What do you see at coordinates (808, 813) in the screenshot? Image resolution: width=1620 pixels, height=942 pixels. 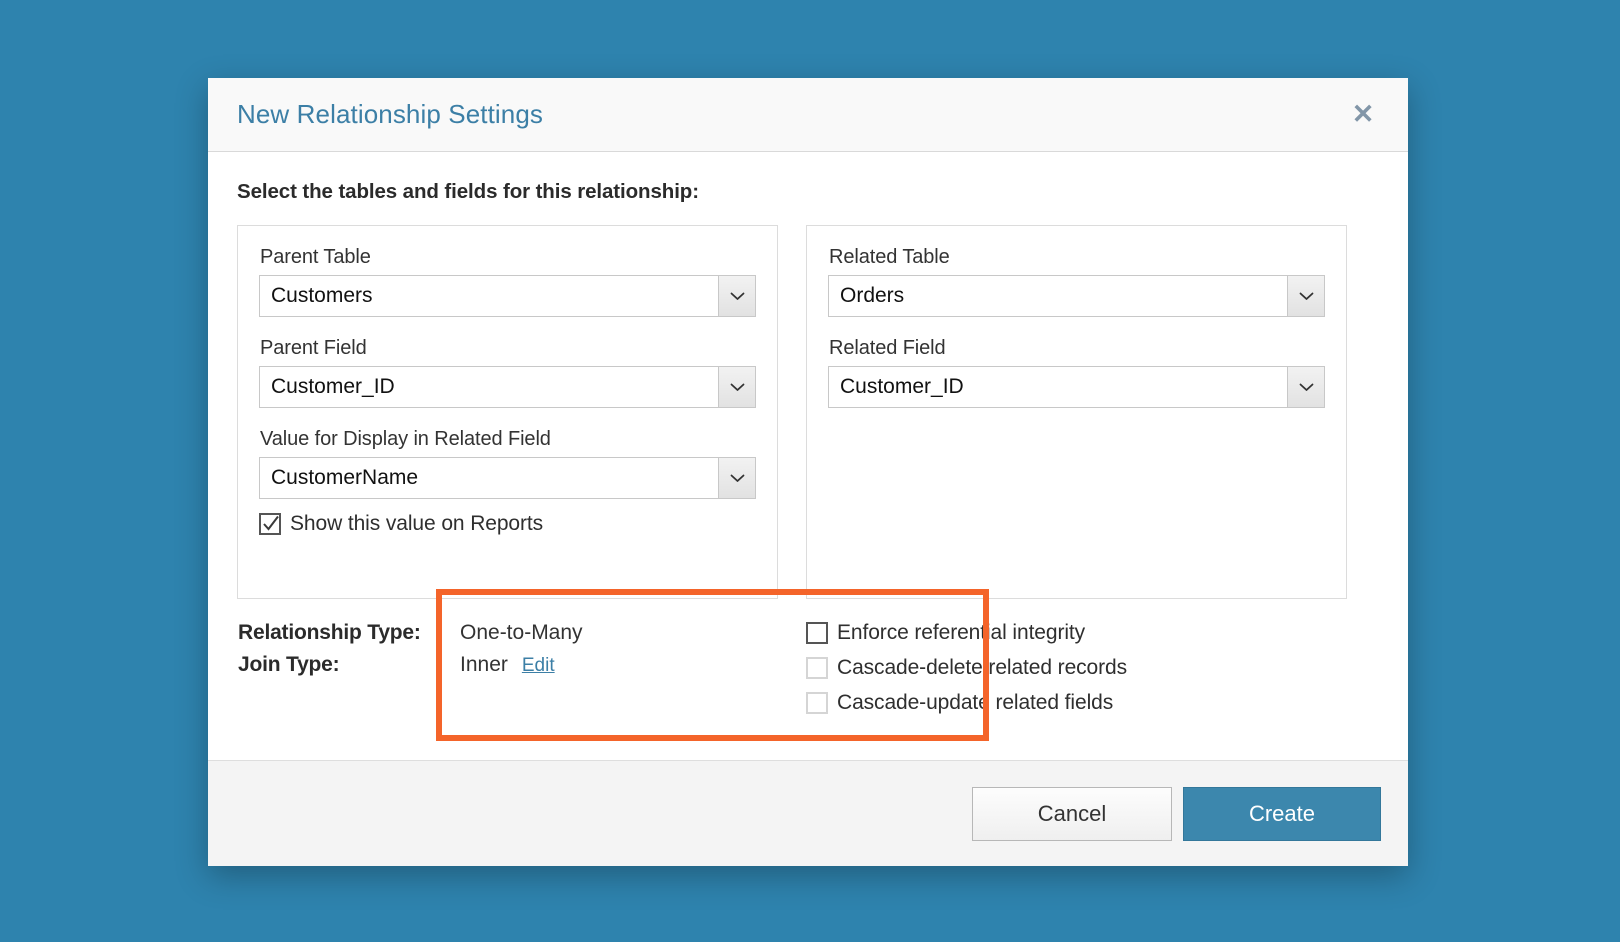 I see `dialog-footer: Cancel Create` at bounding box center [808, 813].